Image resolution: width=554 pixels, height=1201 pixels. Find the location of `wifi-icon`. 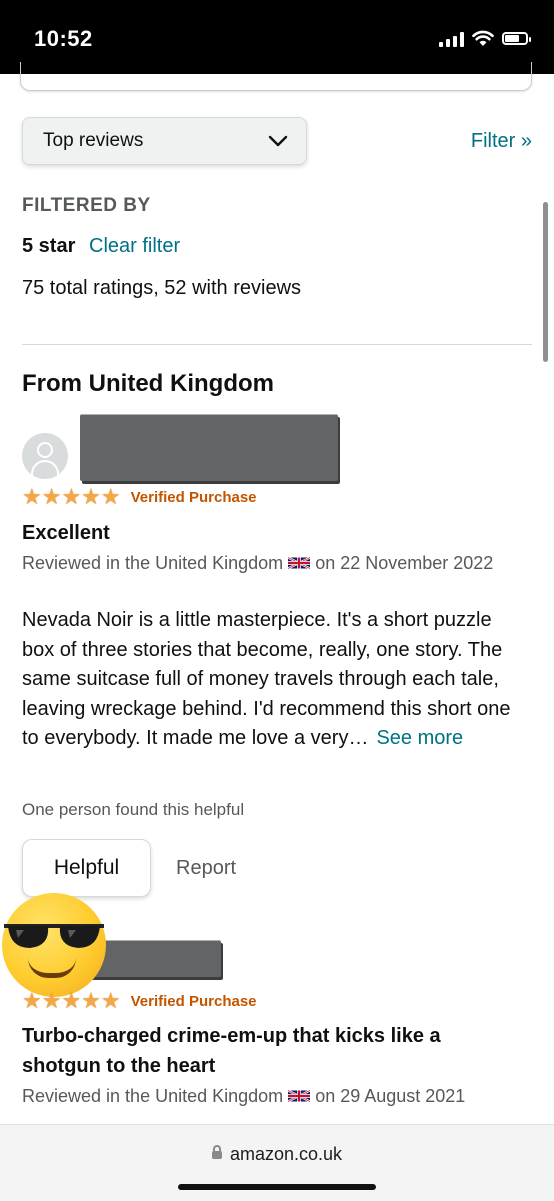

wifi-icon is located at coordinates (483, 38).